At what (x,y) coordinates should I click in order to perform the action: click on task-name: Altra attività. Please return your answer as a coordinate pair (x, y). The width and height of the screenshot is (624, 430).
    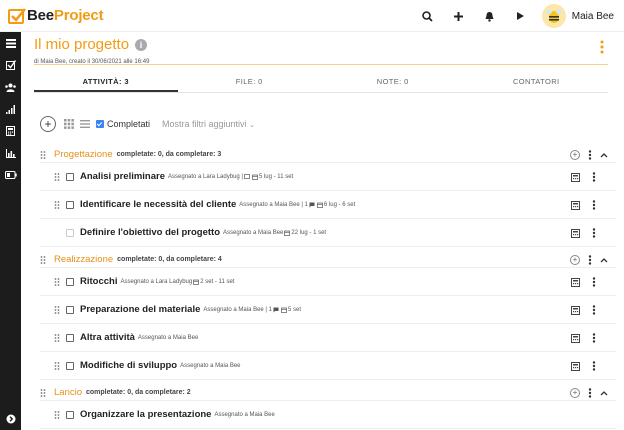
    Looking at the image, I should click on (107, 337).